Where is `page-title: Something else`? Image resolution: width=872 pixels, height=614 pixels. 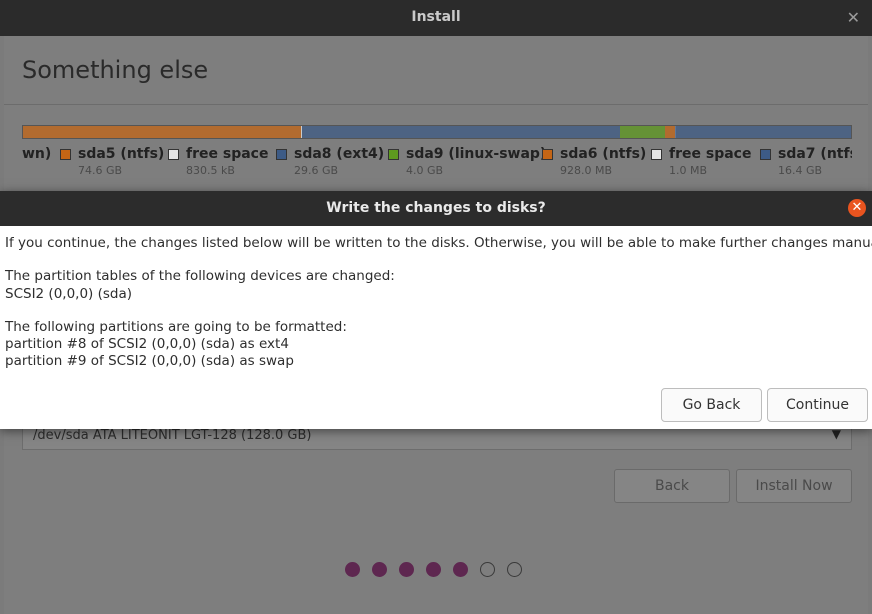
page-title: Something else is located at coordinates (115, 70).